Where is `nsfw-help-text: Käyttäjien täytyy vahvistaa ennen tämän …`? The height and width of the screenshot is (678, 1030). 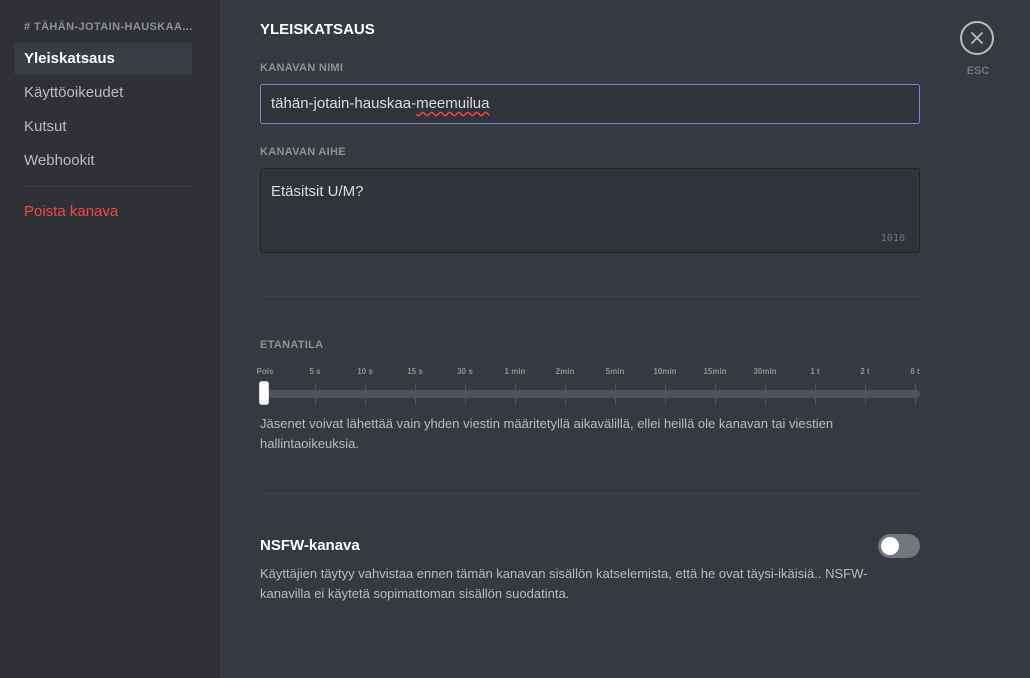
nsfw-help-text: Käyttäjien täytyy vahvistaa ennen tämän … is located at coordinates (564, 583).